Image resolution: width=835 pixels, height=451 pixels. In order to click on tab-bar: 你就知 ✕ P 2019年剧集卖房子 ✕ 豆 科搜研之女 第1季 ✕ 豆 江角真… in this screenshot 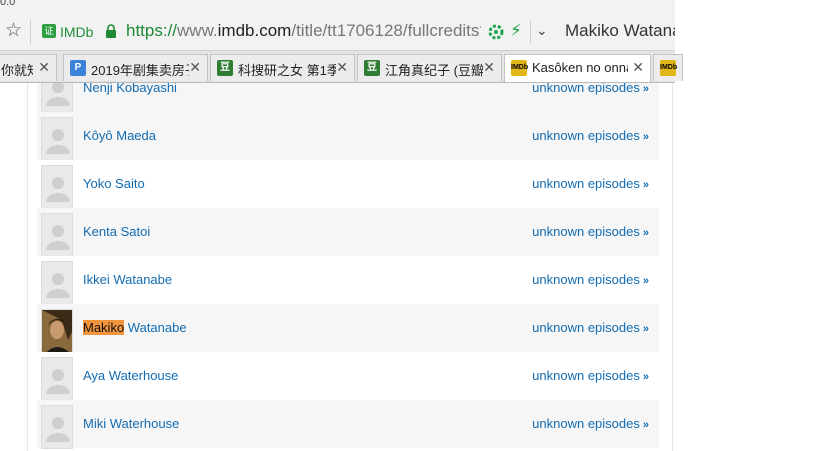, I will do `click(341, 67)`.